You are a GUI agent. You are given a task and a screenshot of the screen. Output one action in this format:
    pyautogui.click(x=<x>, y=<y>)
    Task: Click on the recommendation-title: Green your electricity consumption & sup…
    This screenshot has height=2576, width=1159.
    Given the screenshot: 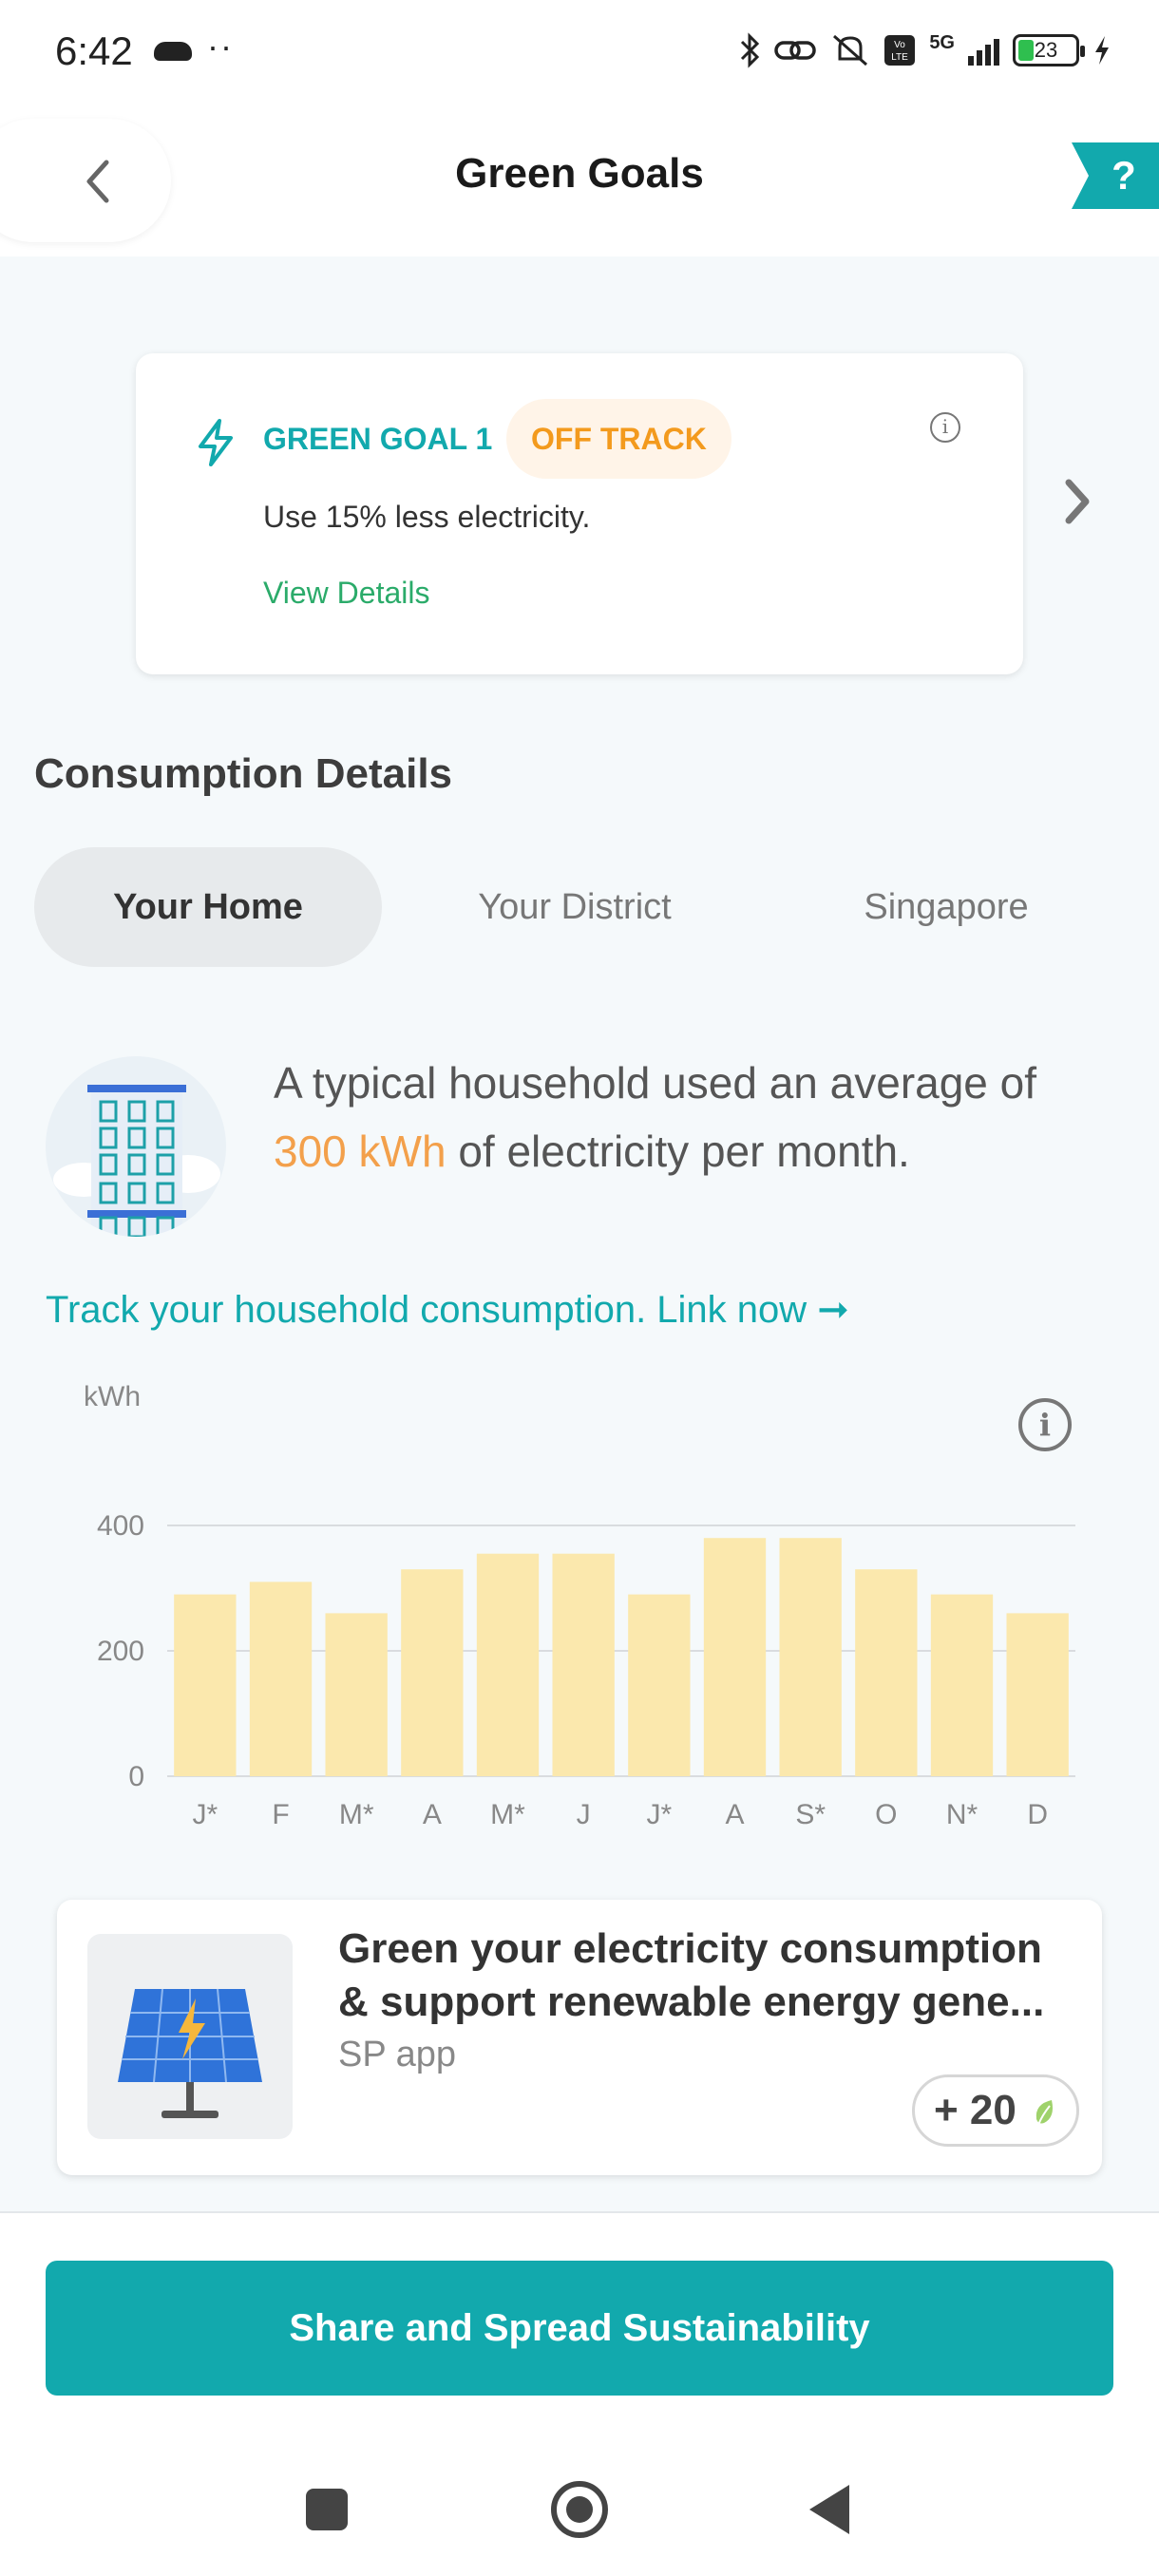 What is the action you would take?
    pyautogui.click(x=708, y=1976)
    